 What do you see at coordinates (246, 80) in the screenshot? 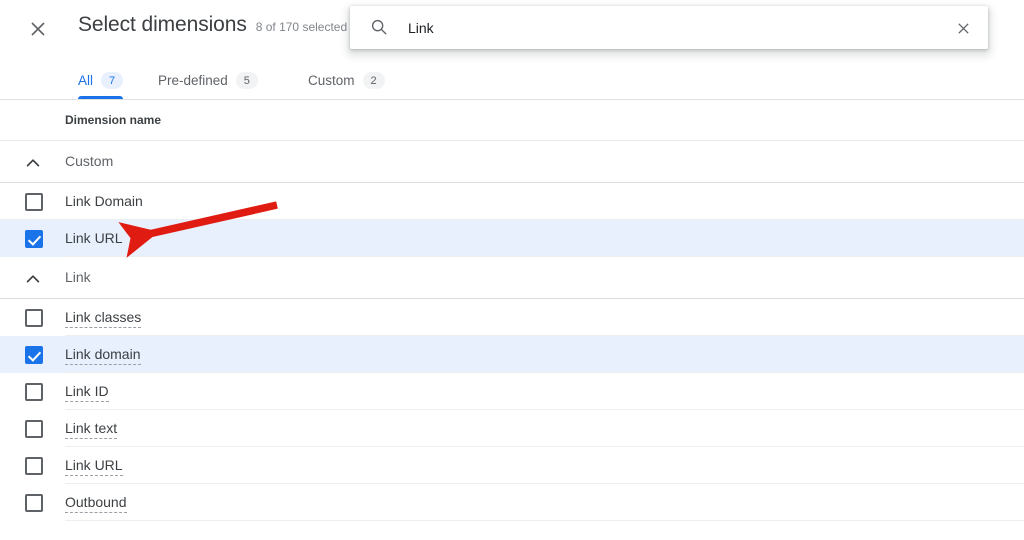
I see `tab-count-badge: 5` at bounding box center [246, 80].